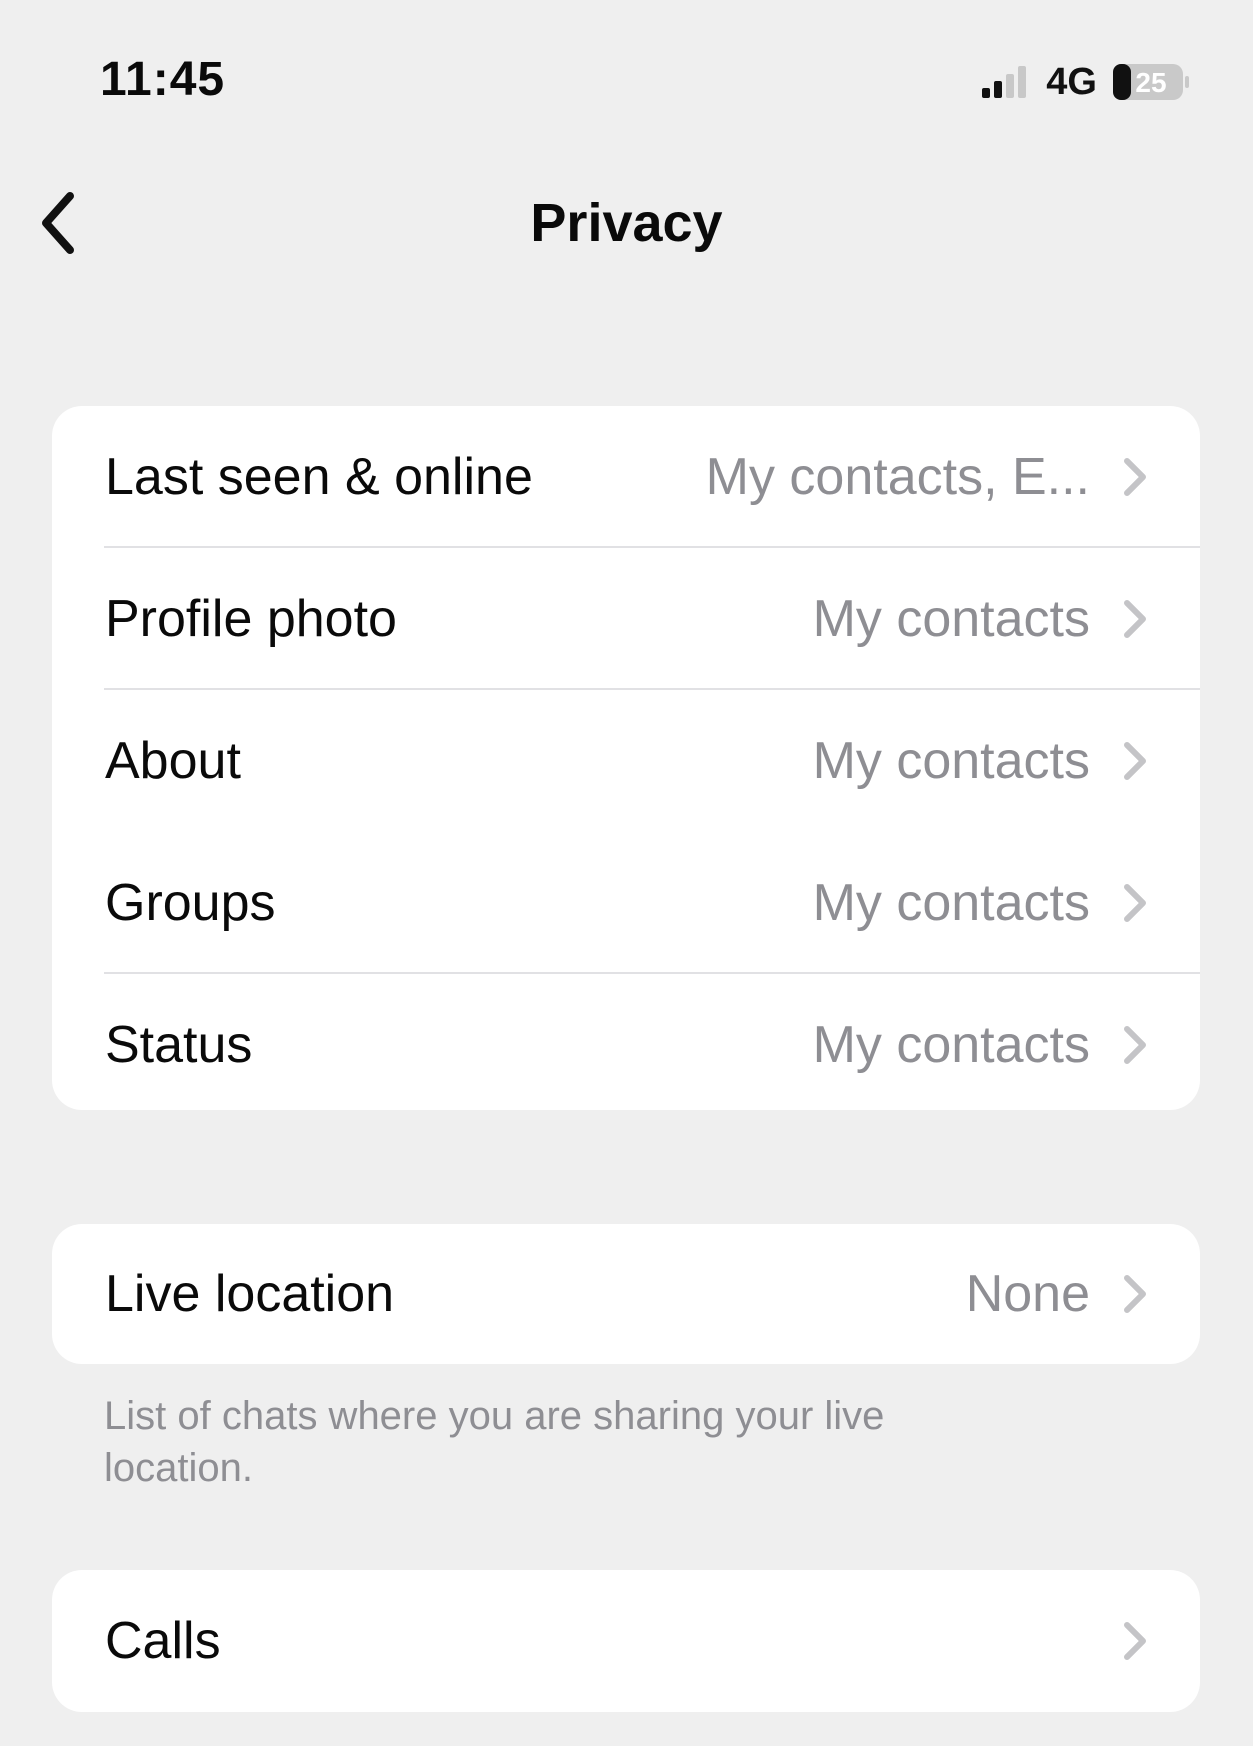 The image size is (1253, 1746). I want to click on network-type: 4G, so click(1071, 81).